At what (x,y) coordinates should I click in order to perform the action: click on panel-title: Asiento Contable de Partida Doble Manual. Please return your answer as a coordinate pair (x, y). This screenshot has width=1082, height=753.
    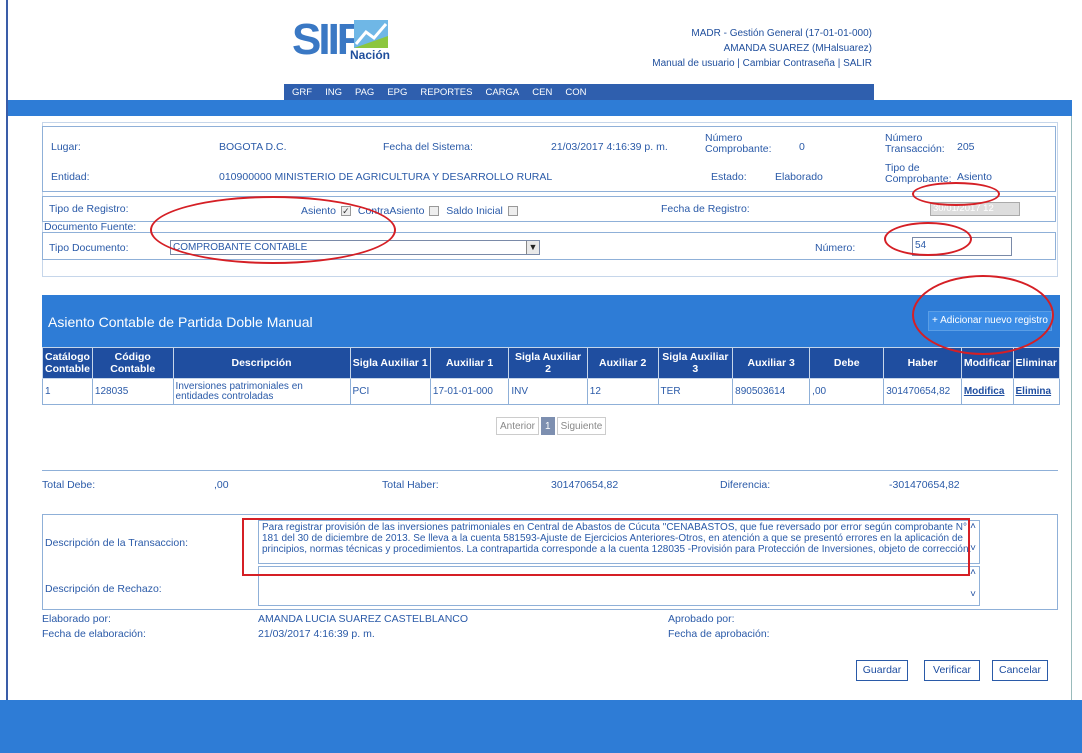
    Looking at the image, I should click on (180, 322).